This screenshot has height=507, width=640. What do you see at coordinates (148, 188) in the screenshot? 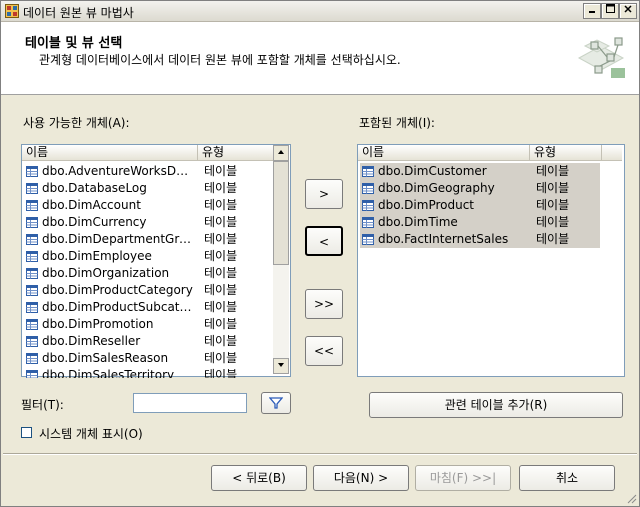
I see `table-row: dbo.DatabaseLog 테이블` at bounding box center [148, 188].